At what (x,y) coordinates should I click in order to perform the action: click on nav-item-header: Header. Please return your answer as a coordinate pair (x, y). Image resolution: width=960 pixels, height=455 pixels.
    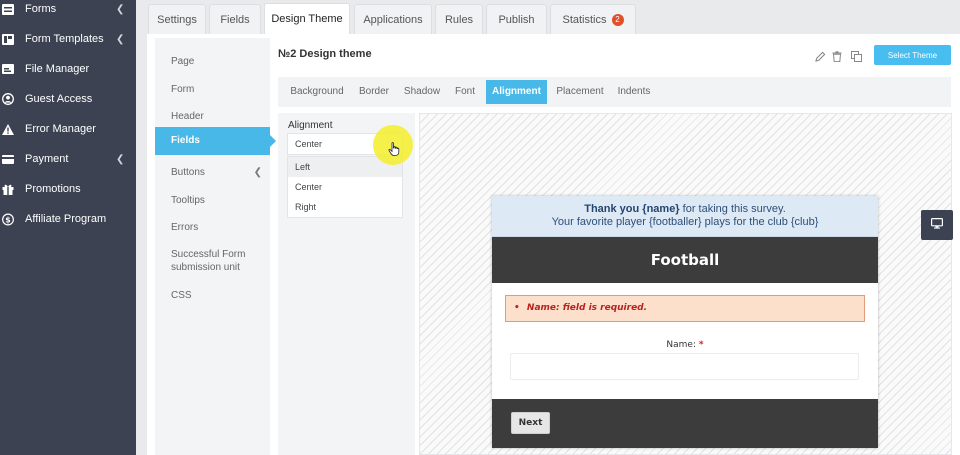
    Looking at the image, I should click on (212, 116).